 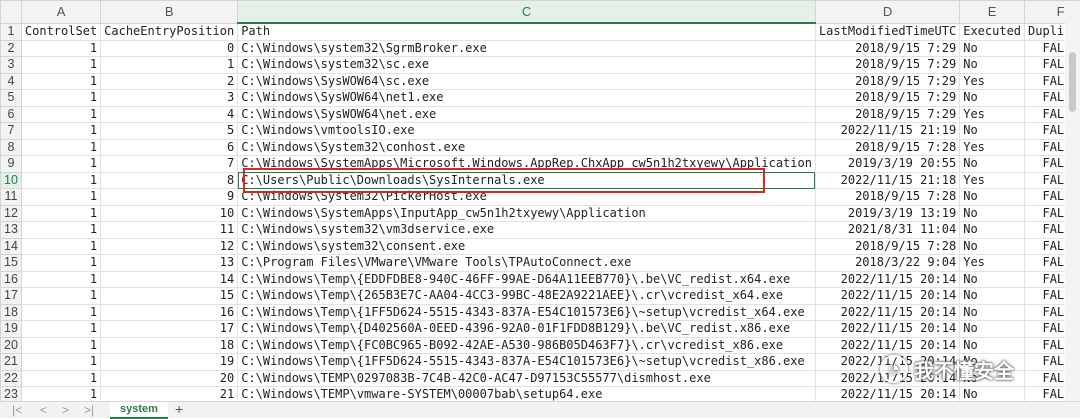 I want to click on next-sheet-icon: >, so click(x=65, y=410).